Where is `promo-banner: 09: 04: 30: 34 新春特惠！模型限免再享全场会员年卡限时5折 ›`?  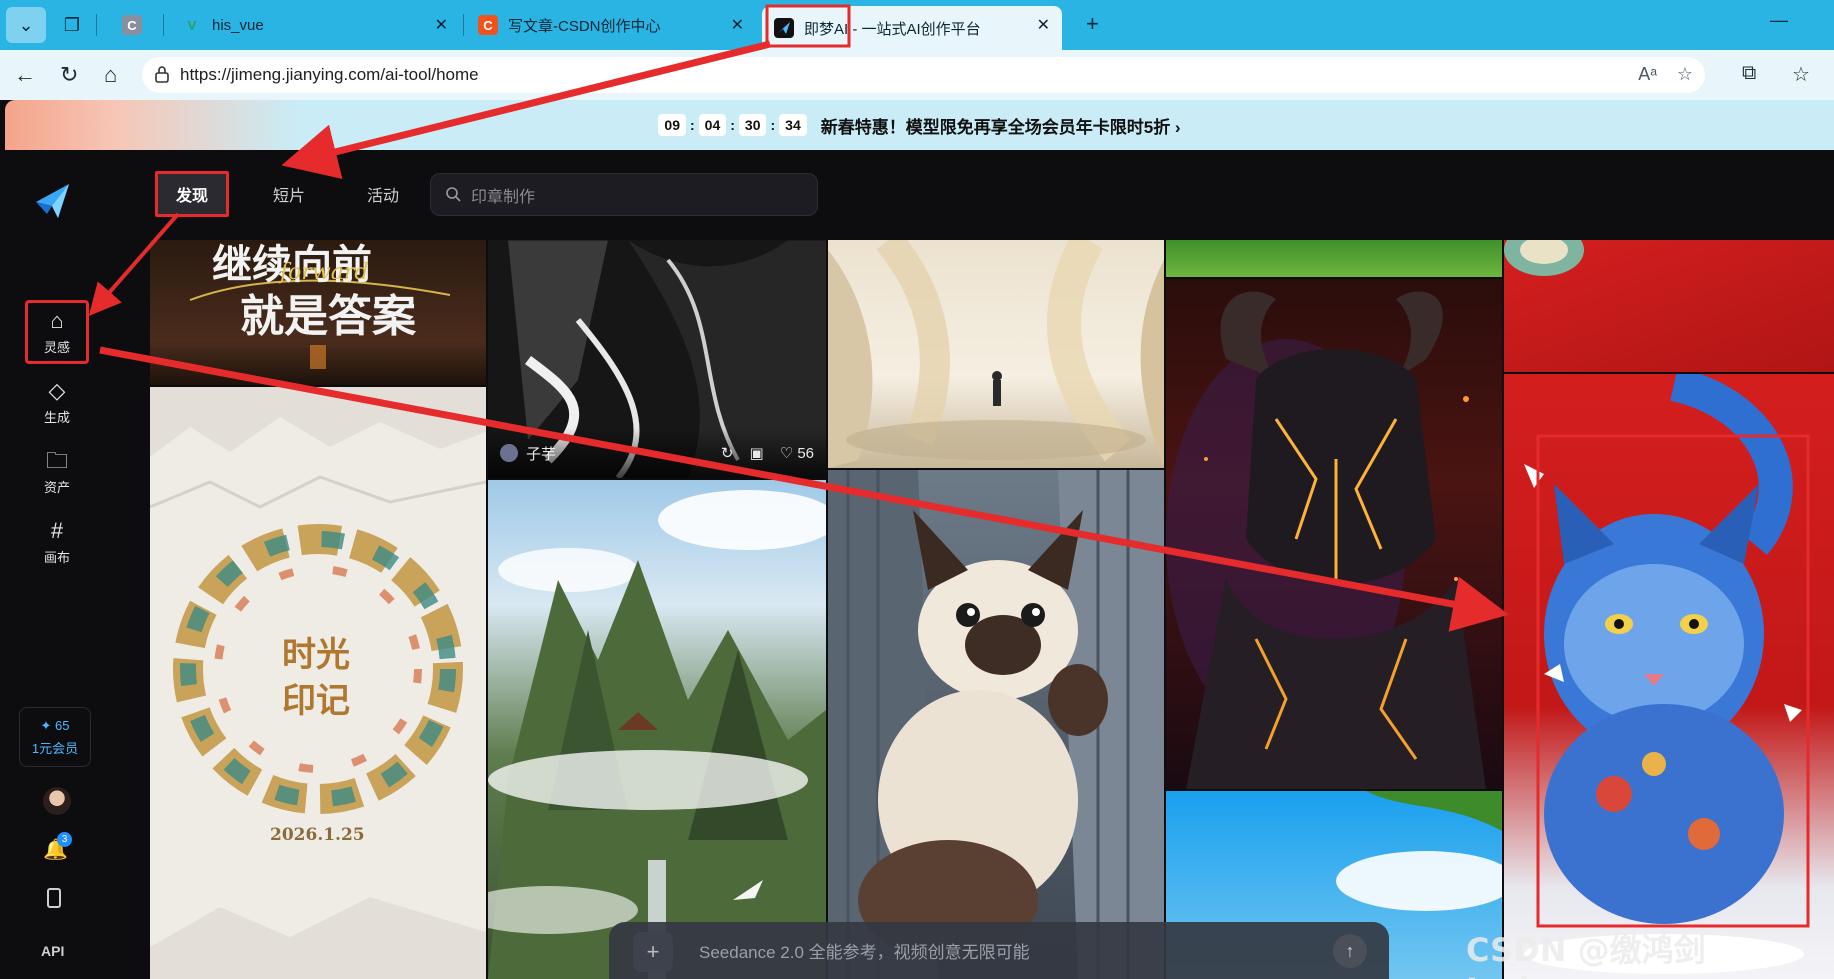
promo-banner: 09: 04: 30: 34 新春特惠！模型限免再享全场会员年卡限时5折 › is located at coordinates (919, 125).